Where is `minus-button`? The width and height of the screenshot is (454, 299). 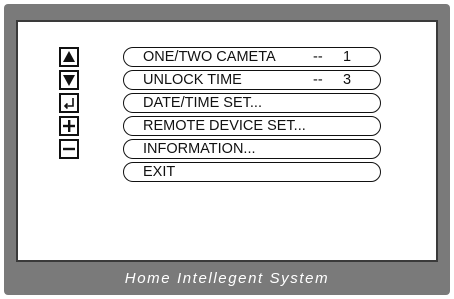 minus-button is located at coordinates (69, 149).